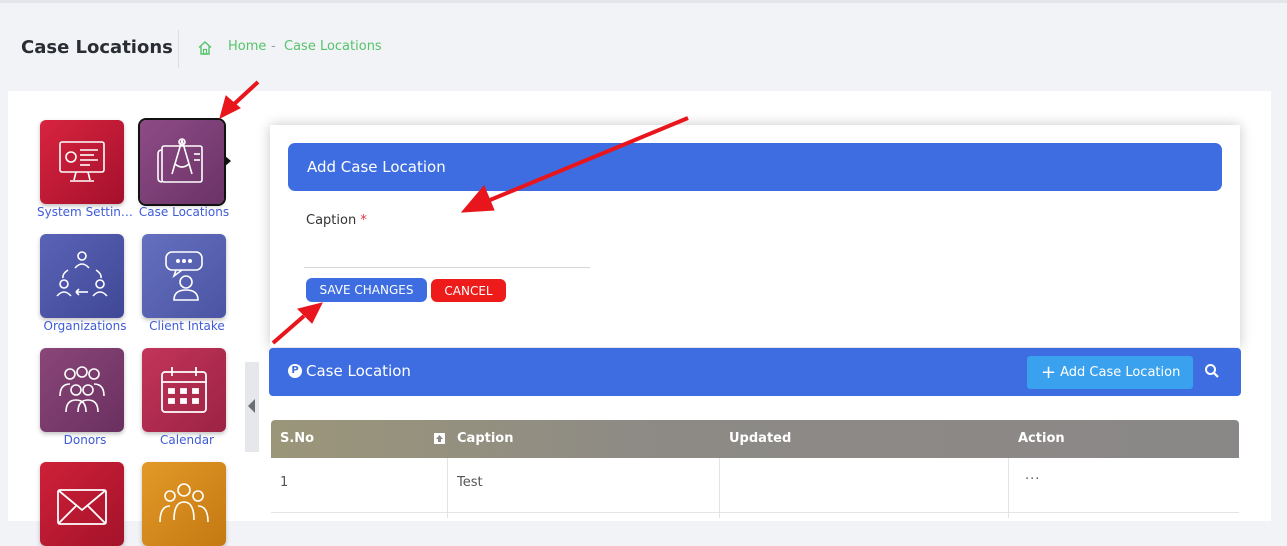  What do you see at coordinates (468, 290) in the screenshot?
I see `cancel-button: CANCEL` at bounding box center [468, 290].